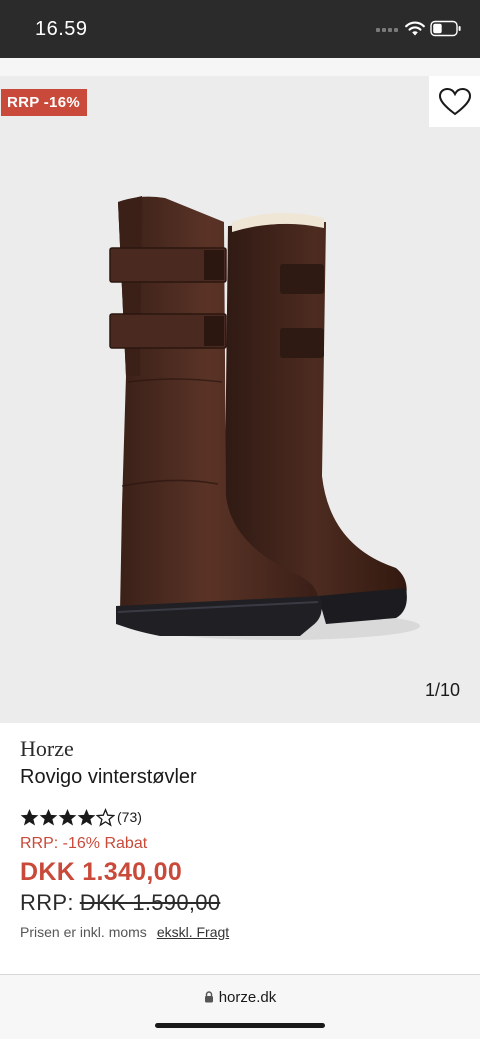 The image size is (480, 1039). What do you see at coordinates (108, 777) in the screenshot?
I see `product-title: Rovigo vinterstøvler` at bounding box center [108, 777].